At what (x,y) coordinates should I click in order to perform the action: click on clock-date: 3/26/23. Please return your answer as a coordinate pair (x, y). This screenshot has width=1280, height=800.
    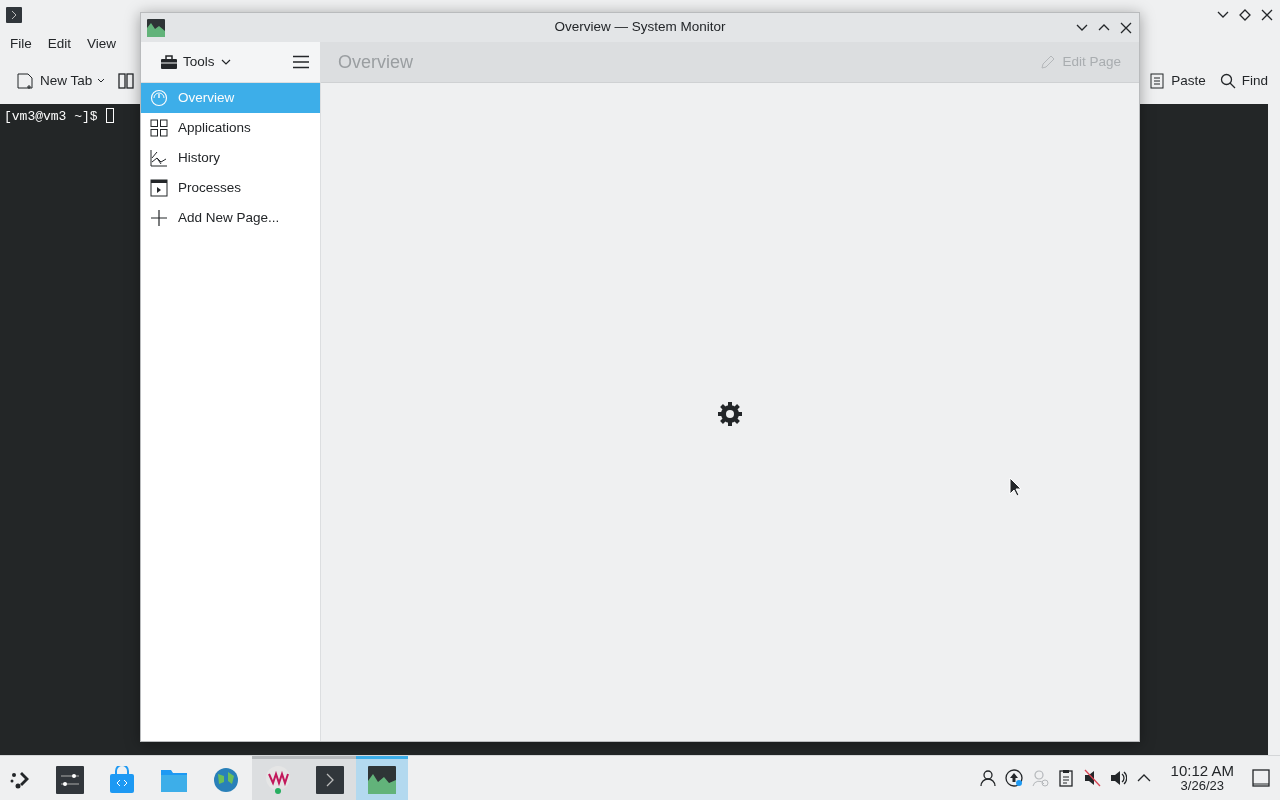
    Looking at the image, I should click on (1202, 786).